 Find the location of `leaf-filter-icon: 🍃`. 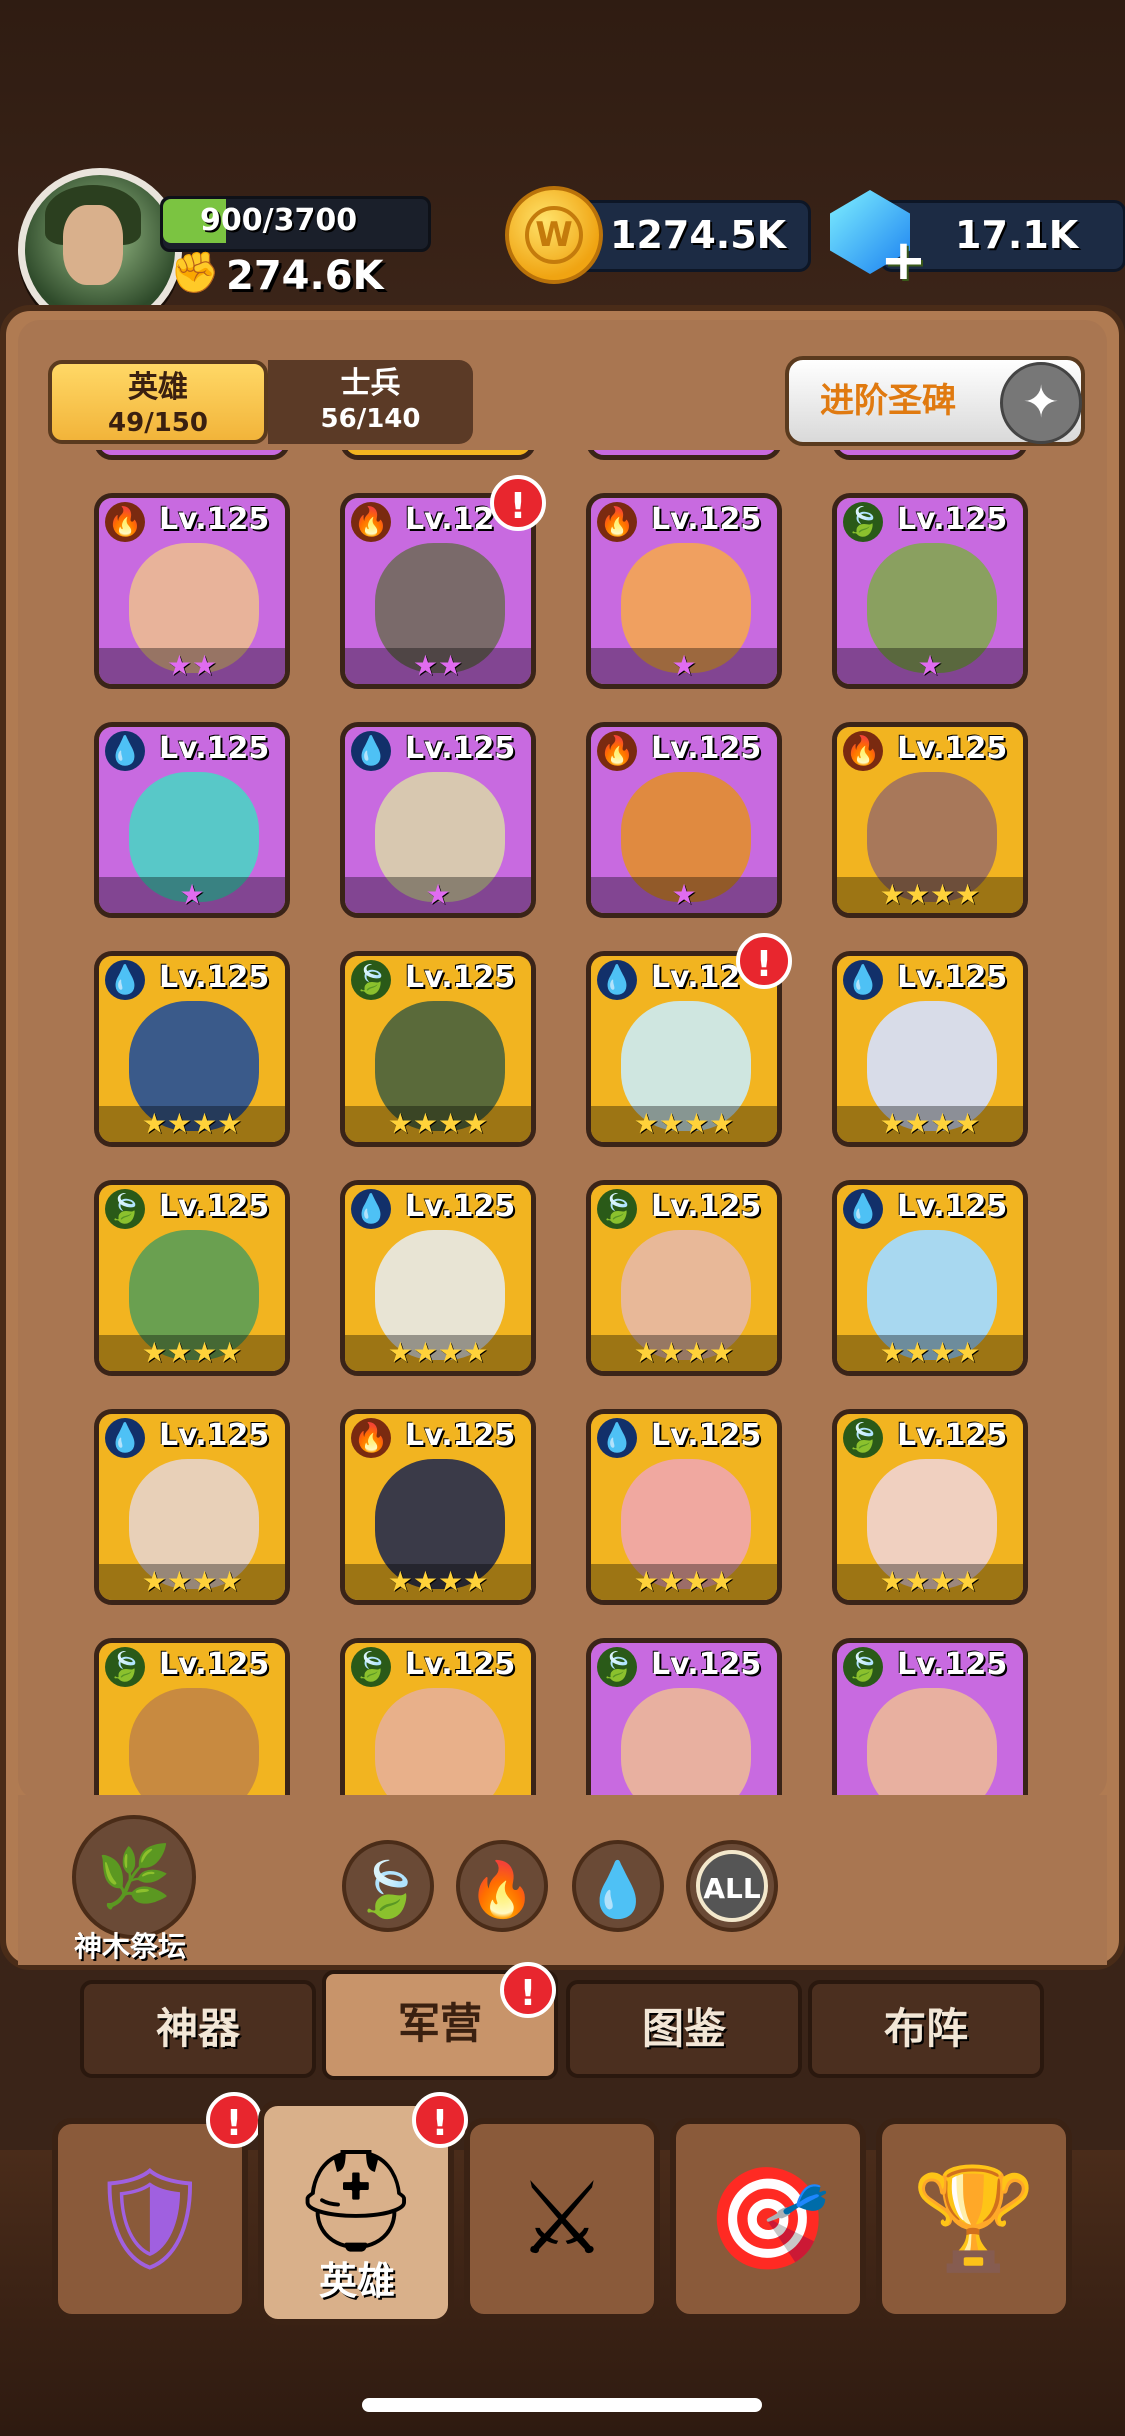

leaf-filter-icon: 🍃 is located at coordinates (388, 1886).